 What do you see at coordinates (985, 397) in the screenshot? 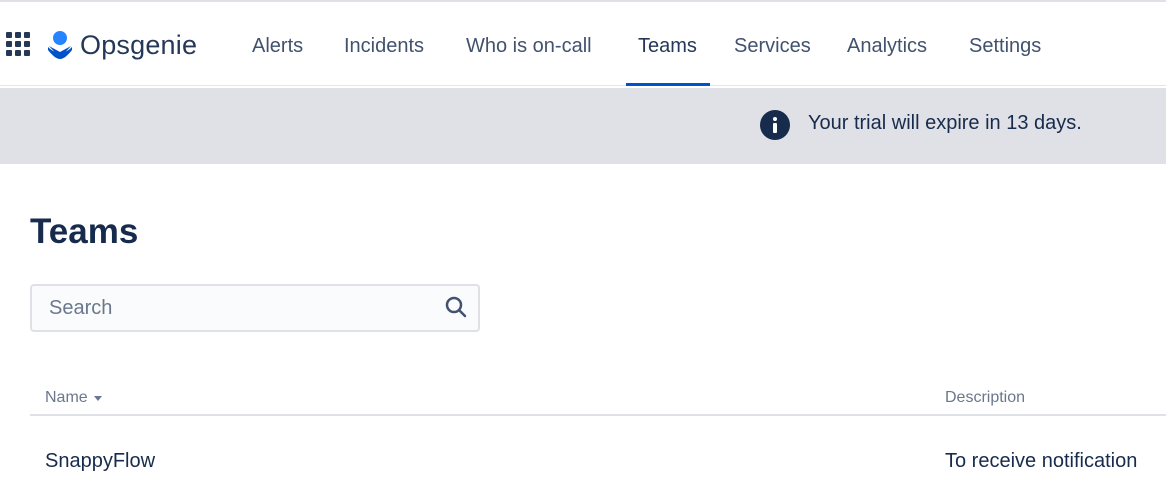
I see `column-header-description: Description` at bounding box center [985, 397].